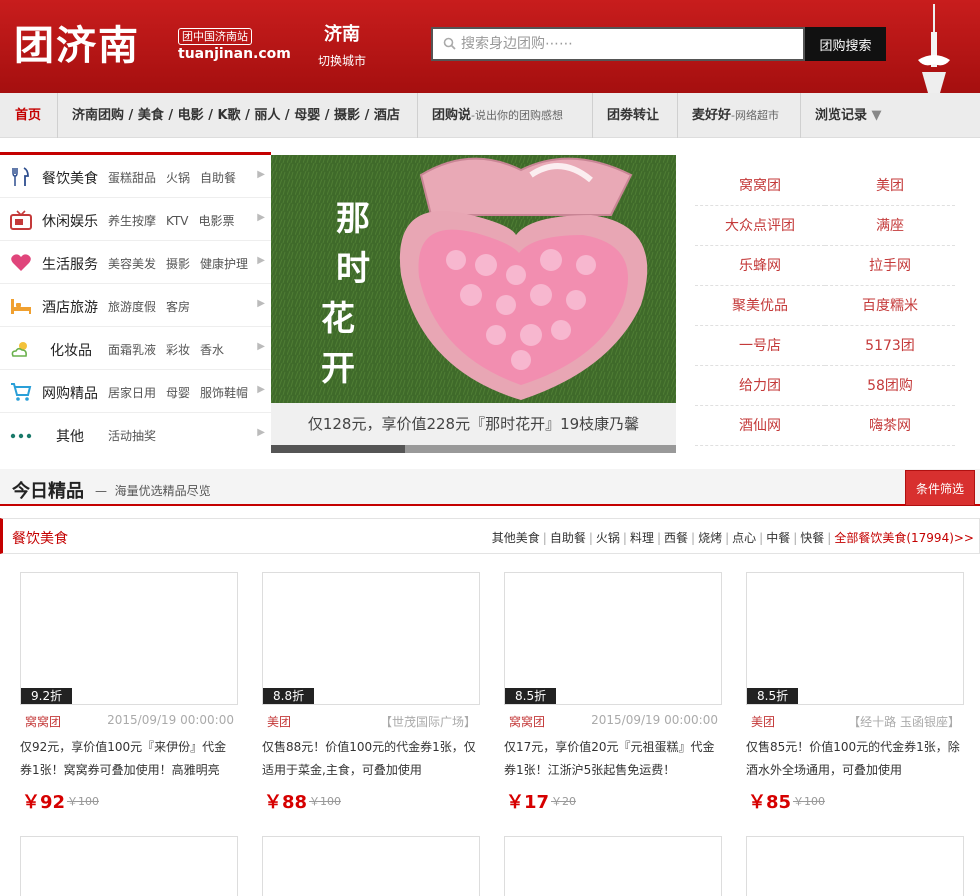 This screenshot has width=980, height=896. What do you see at coordinates (307, 115) in the screenshot?
I see `nav-baby: 母婴` at bounding box center [307, 115].